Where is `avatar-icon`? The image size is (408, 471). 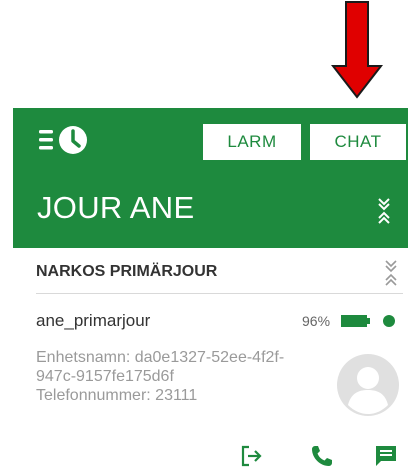 avatar-icon is located at coordinates (368, 385).